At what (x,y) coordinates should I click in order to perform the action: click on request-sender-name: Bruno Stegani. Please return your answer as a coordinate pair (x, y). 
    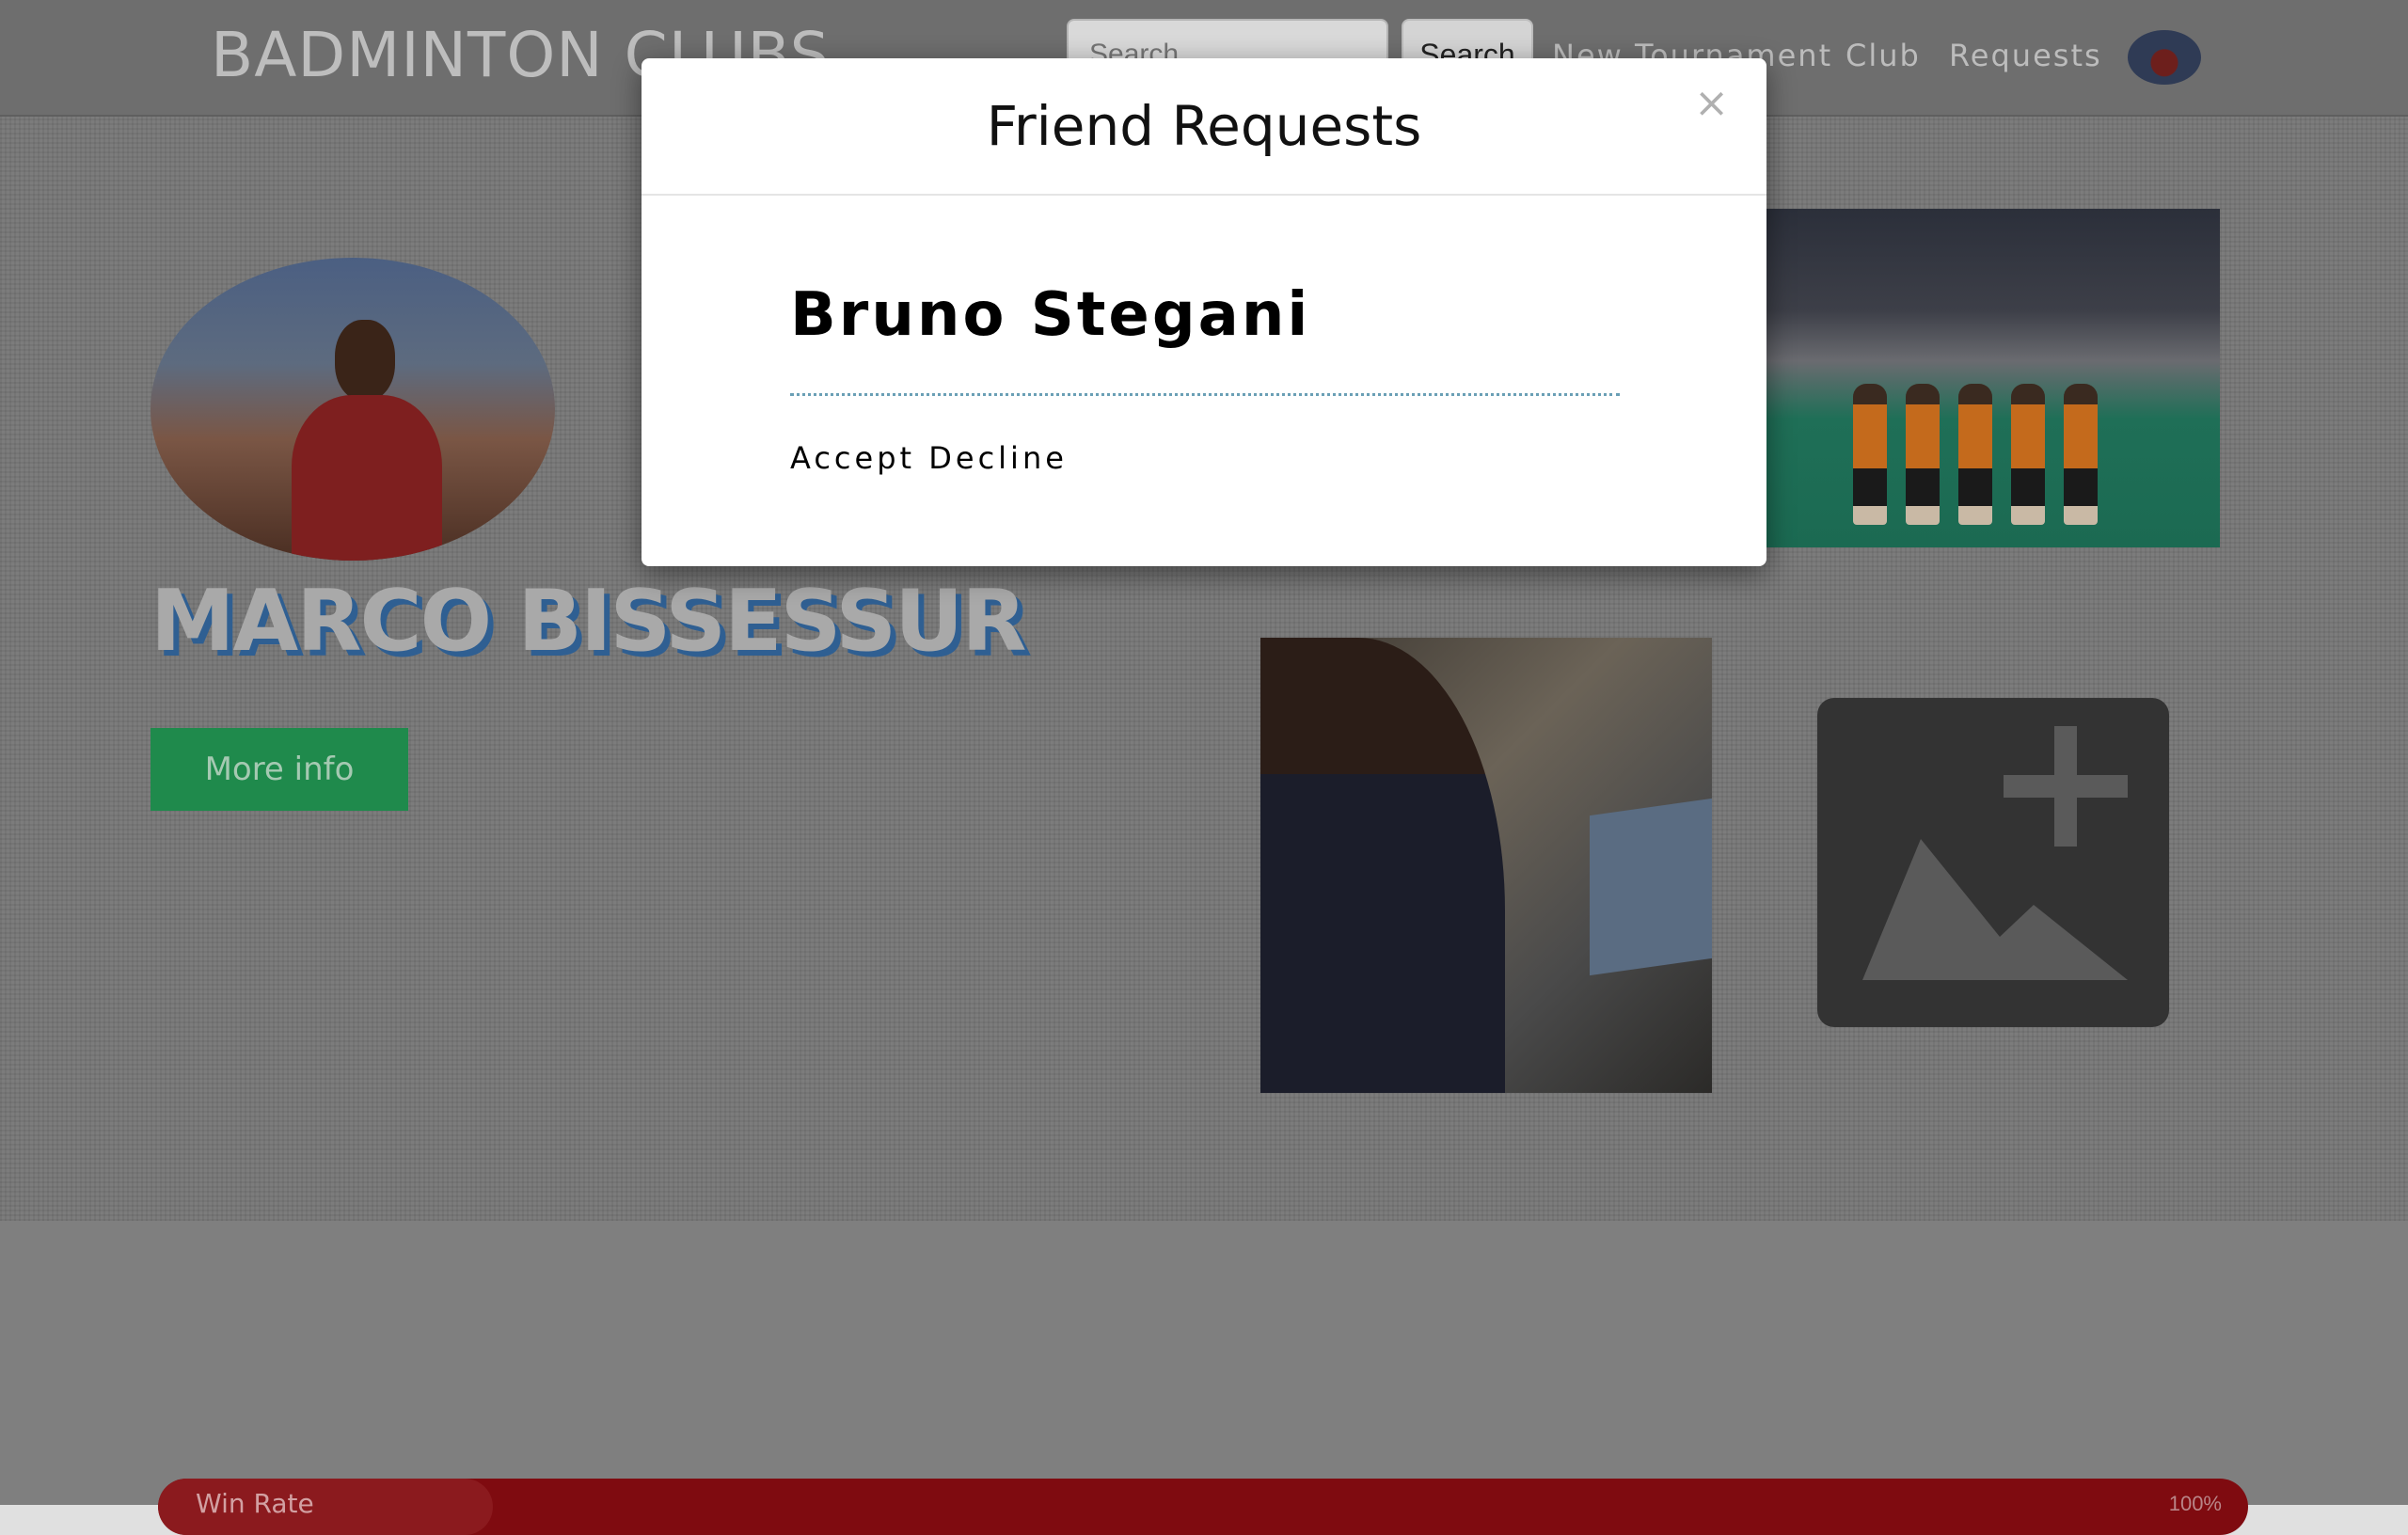
    Looking at the image, I should click on (1050, 315).